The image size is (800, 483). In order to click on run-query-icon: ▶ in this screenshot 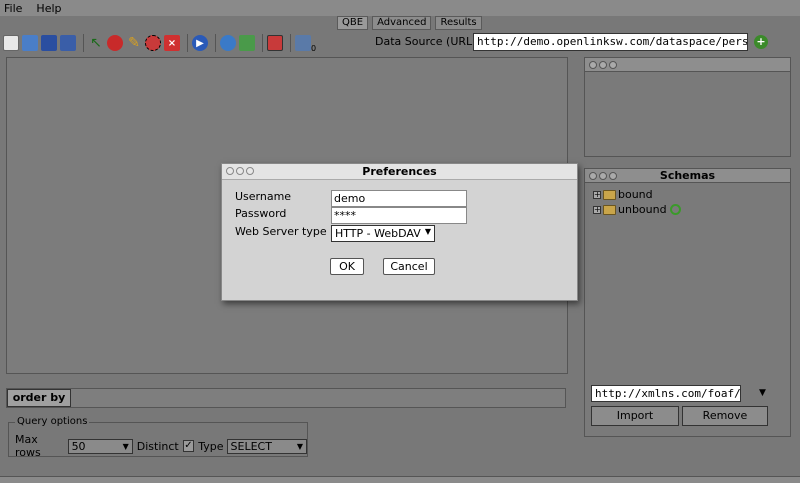, I will do `click(200, 43)`.